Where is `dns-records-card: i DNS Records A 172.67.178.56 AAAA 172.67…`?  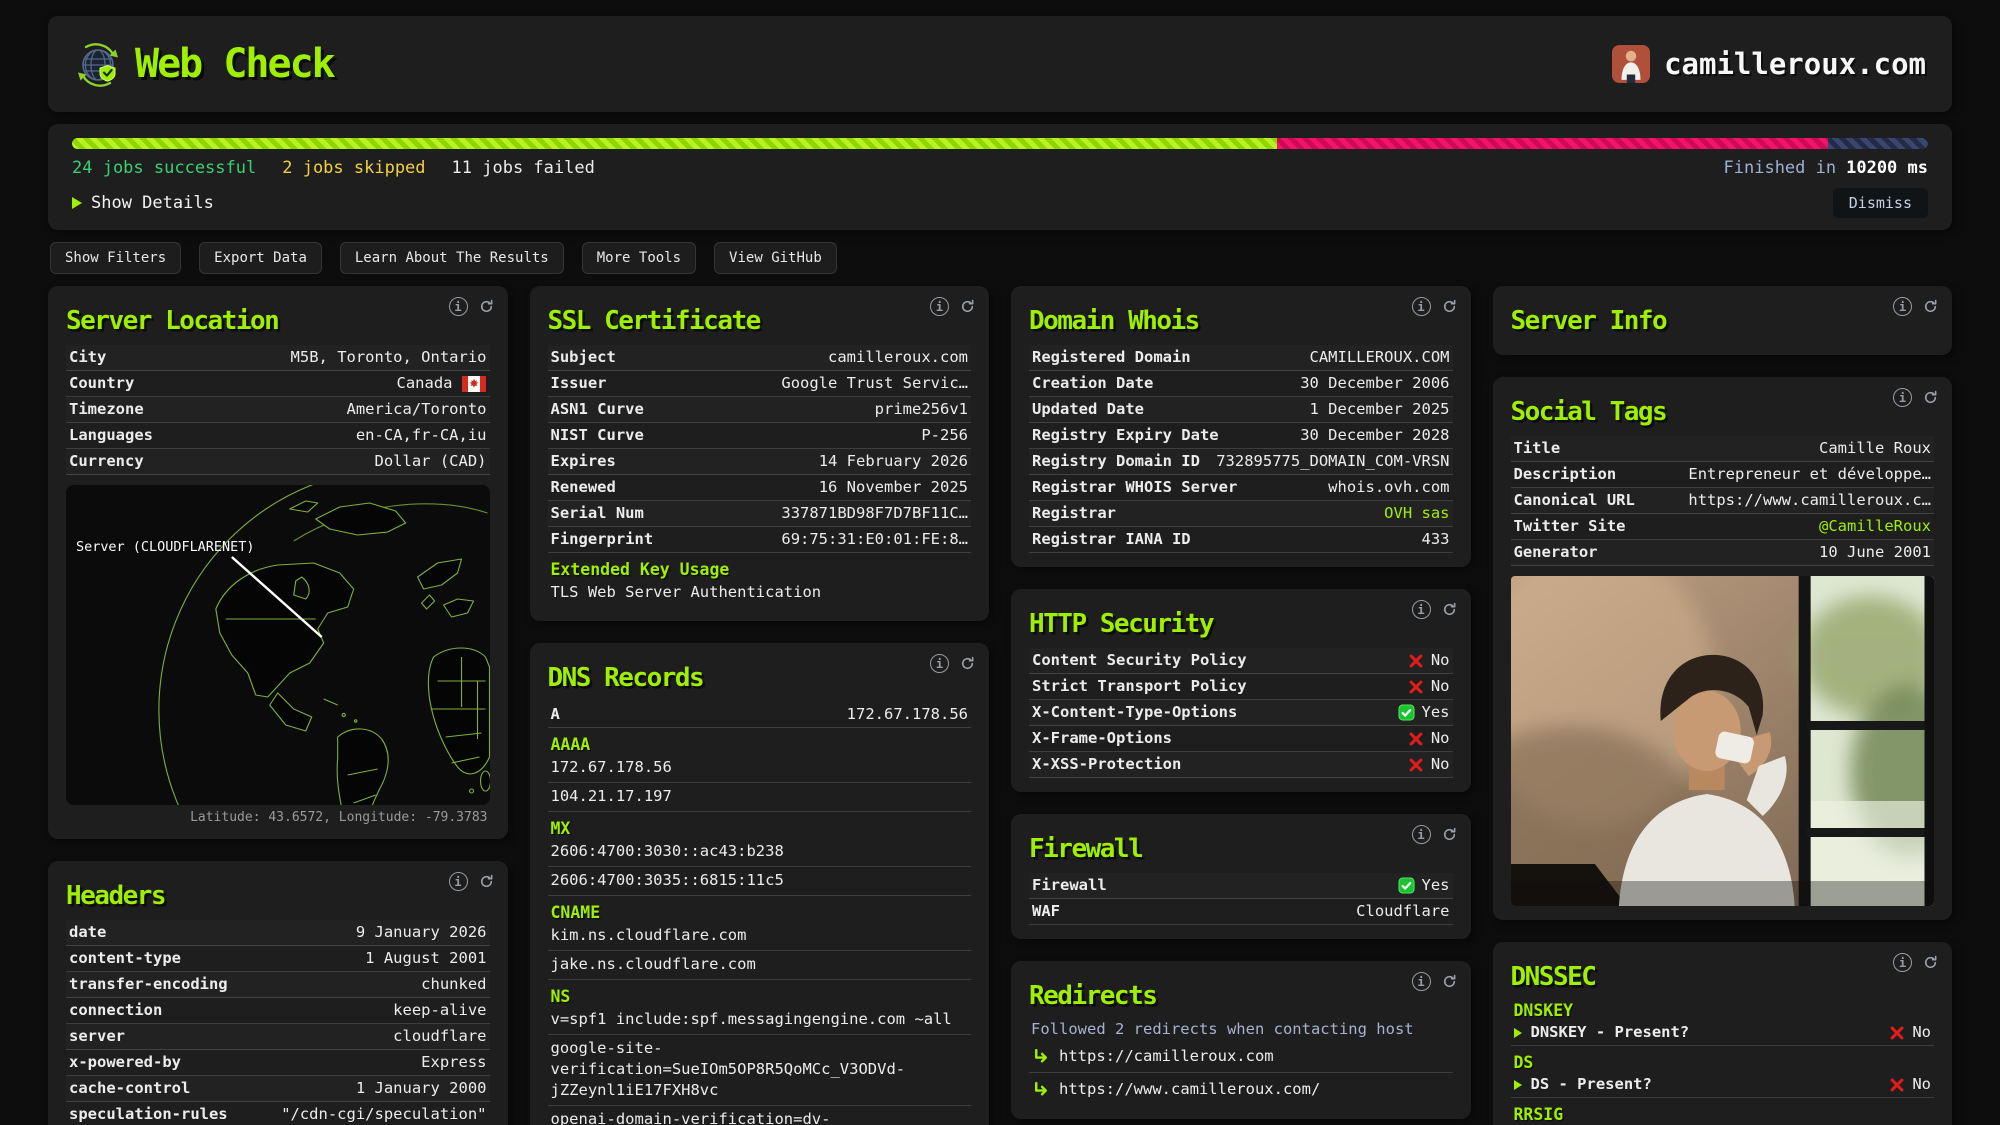
dns-records-card: i DNS Records A 172.67.178.56 AAAA 172.67… is located at coordinates (759, 884).